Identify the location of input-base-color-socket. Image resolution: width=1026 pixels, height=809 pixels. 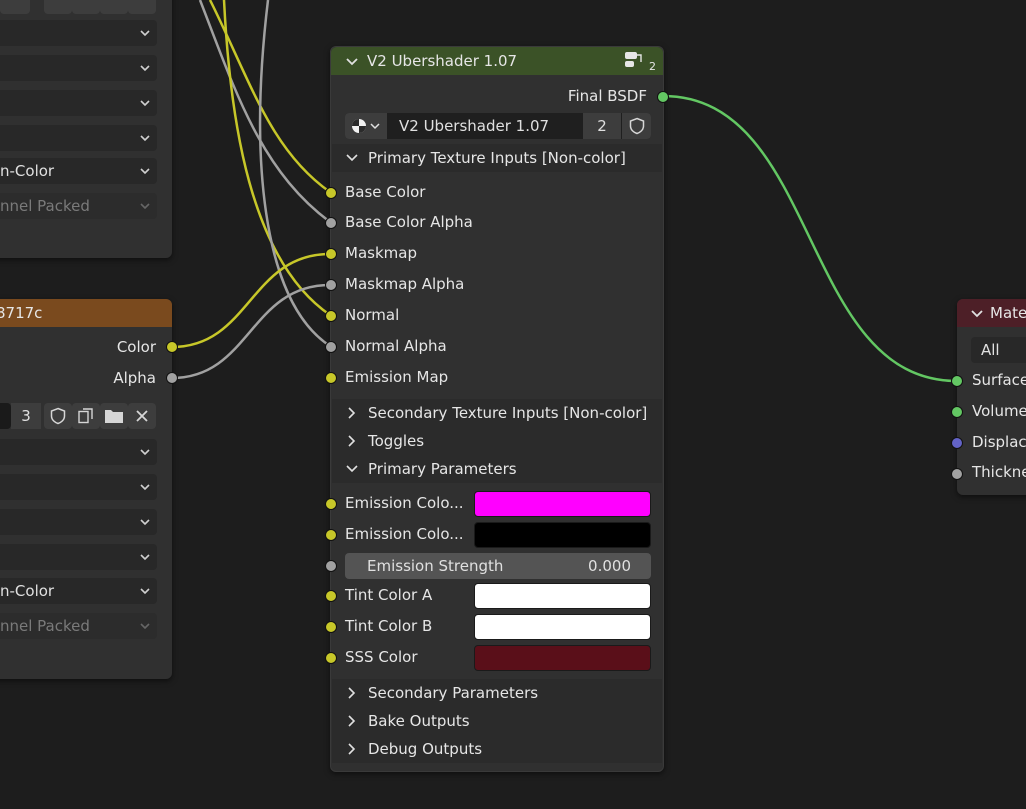
(331, 193).